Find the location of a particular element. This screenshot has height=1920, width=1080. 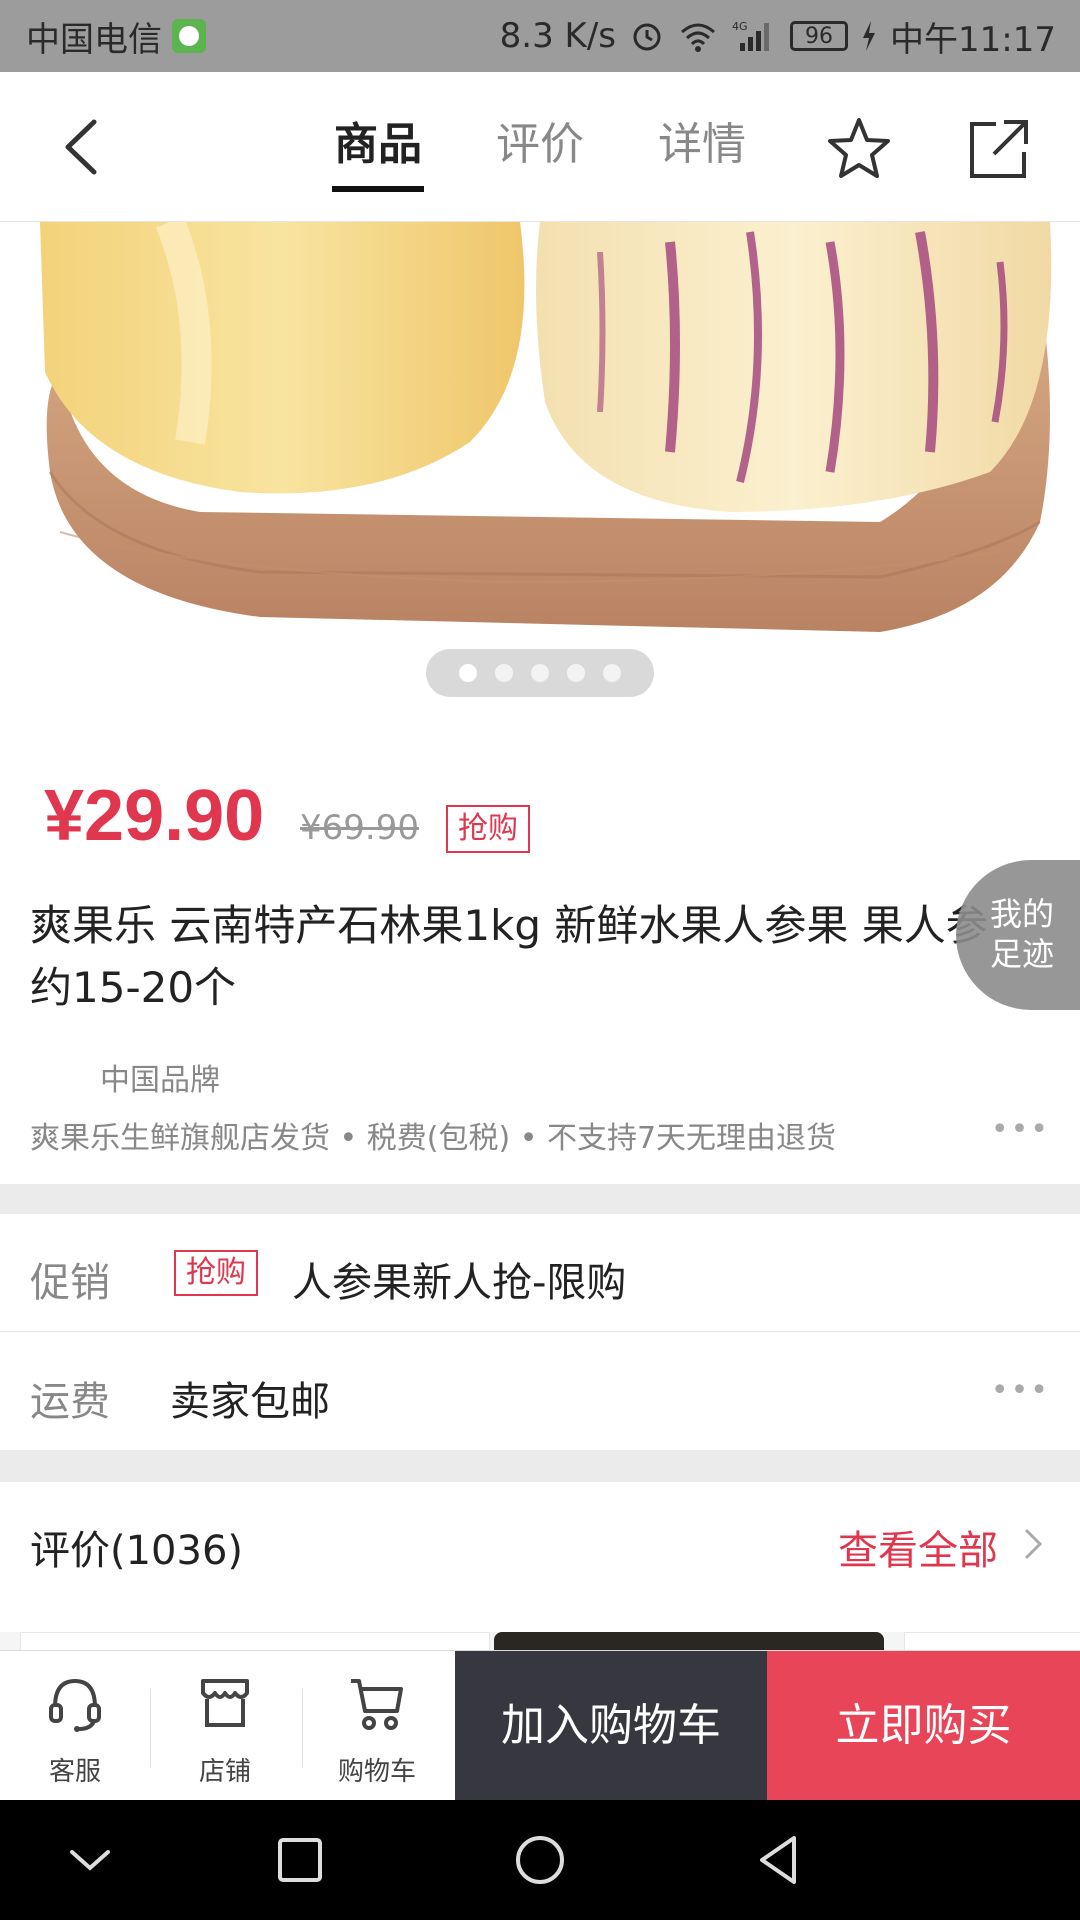

star-icon is located at coordinates (859, 148).